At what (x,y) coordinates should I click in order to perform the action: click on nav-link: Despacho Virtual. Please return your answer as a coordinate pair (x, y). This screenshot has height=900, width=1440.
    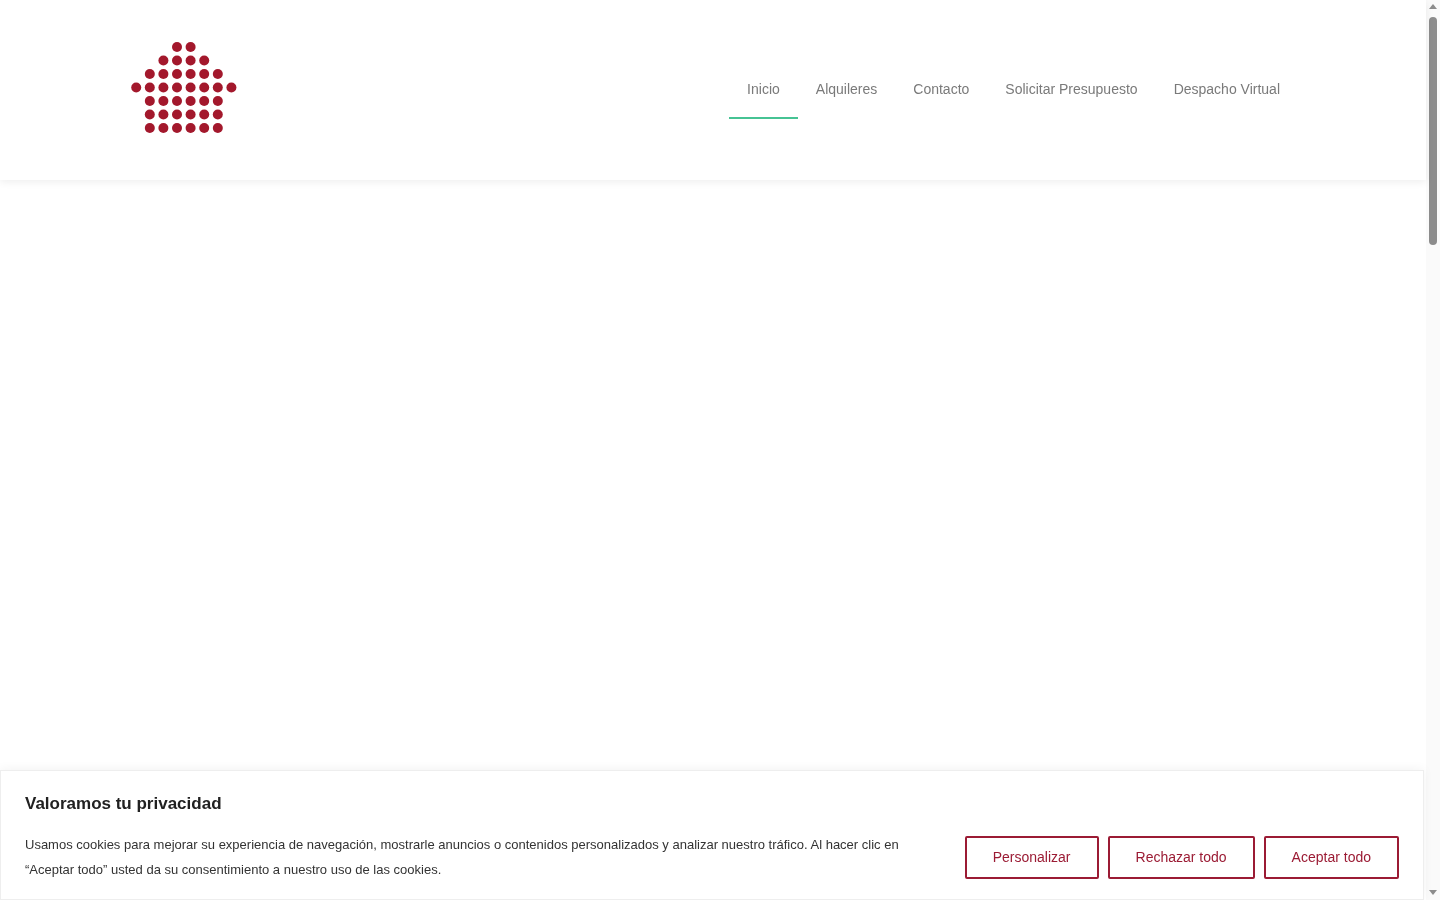
    Looking at the image, I should click on (1226, 90).